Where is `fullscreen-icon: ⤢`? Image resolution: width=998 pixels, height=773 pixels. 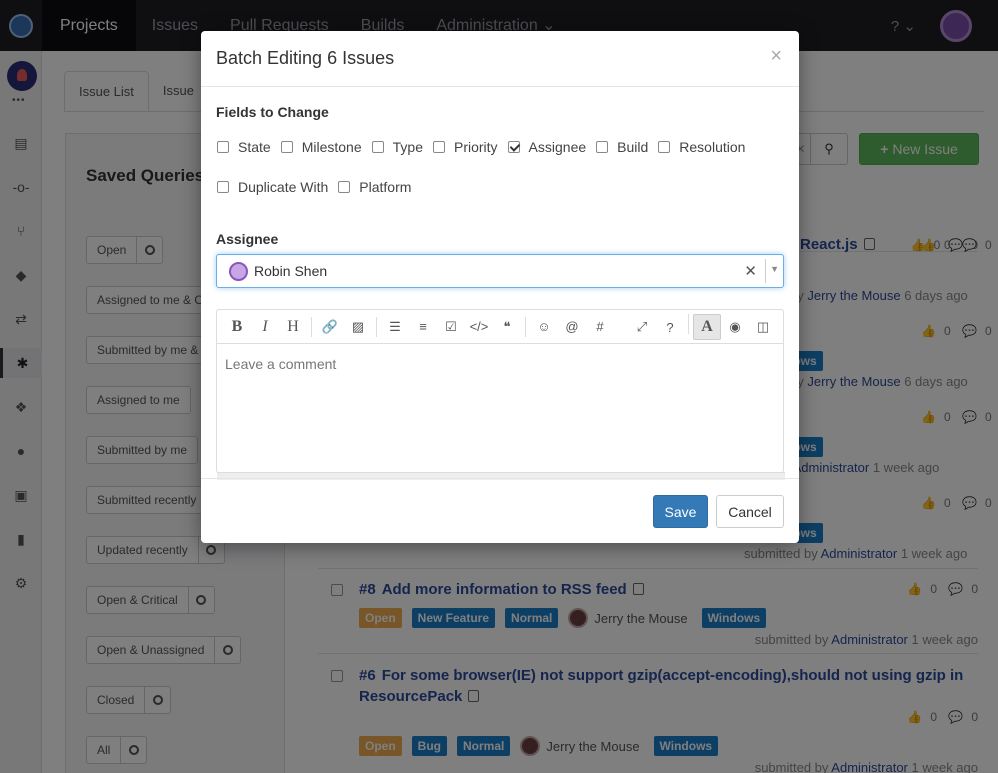 fullscreen-icon: ⤢ is located at coordinates (642, 327).